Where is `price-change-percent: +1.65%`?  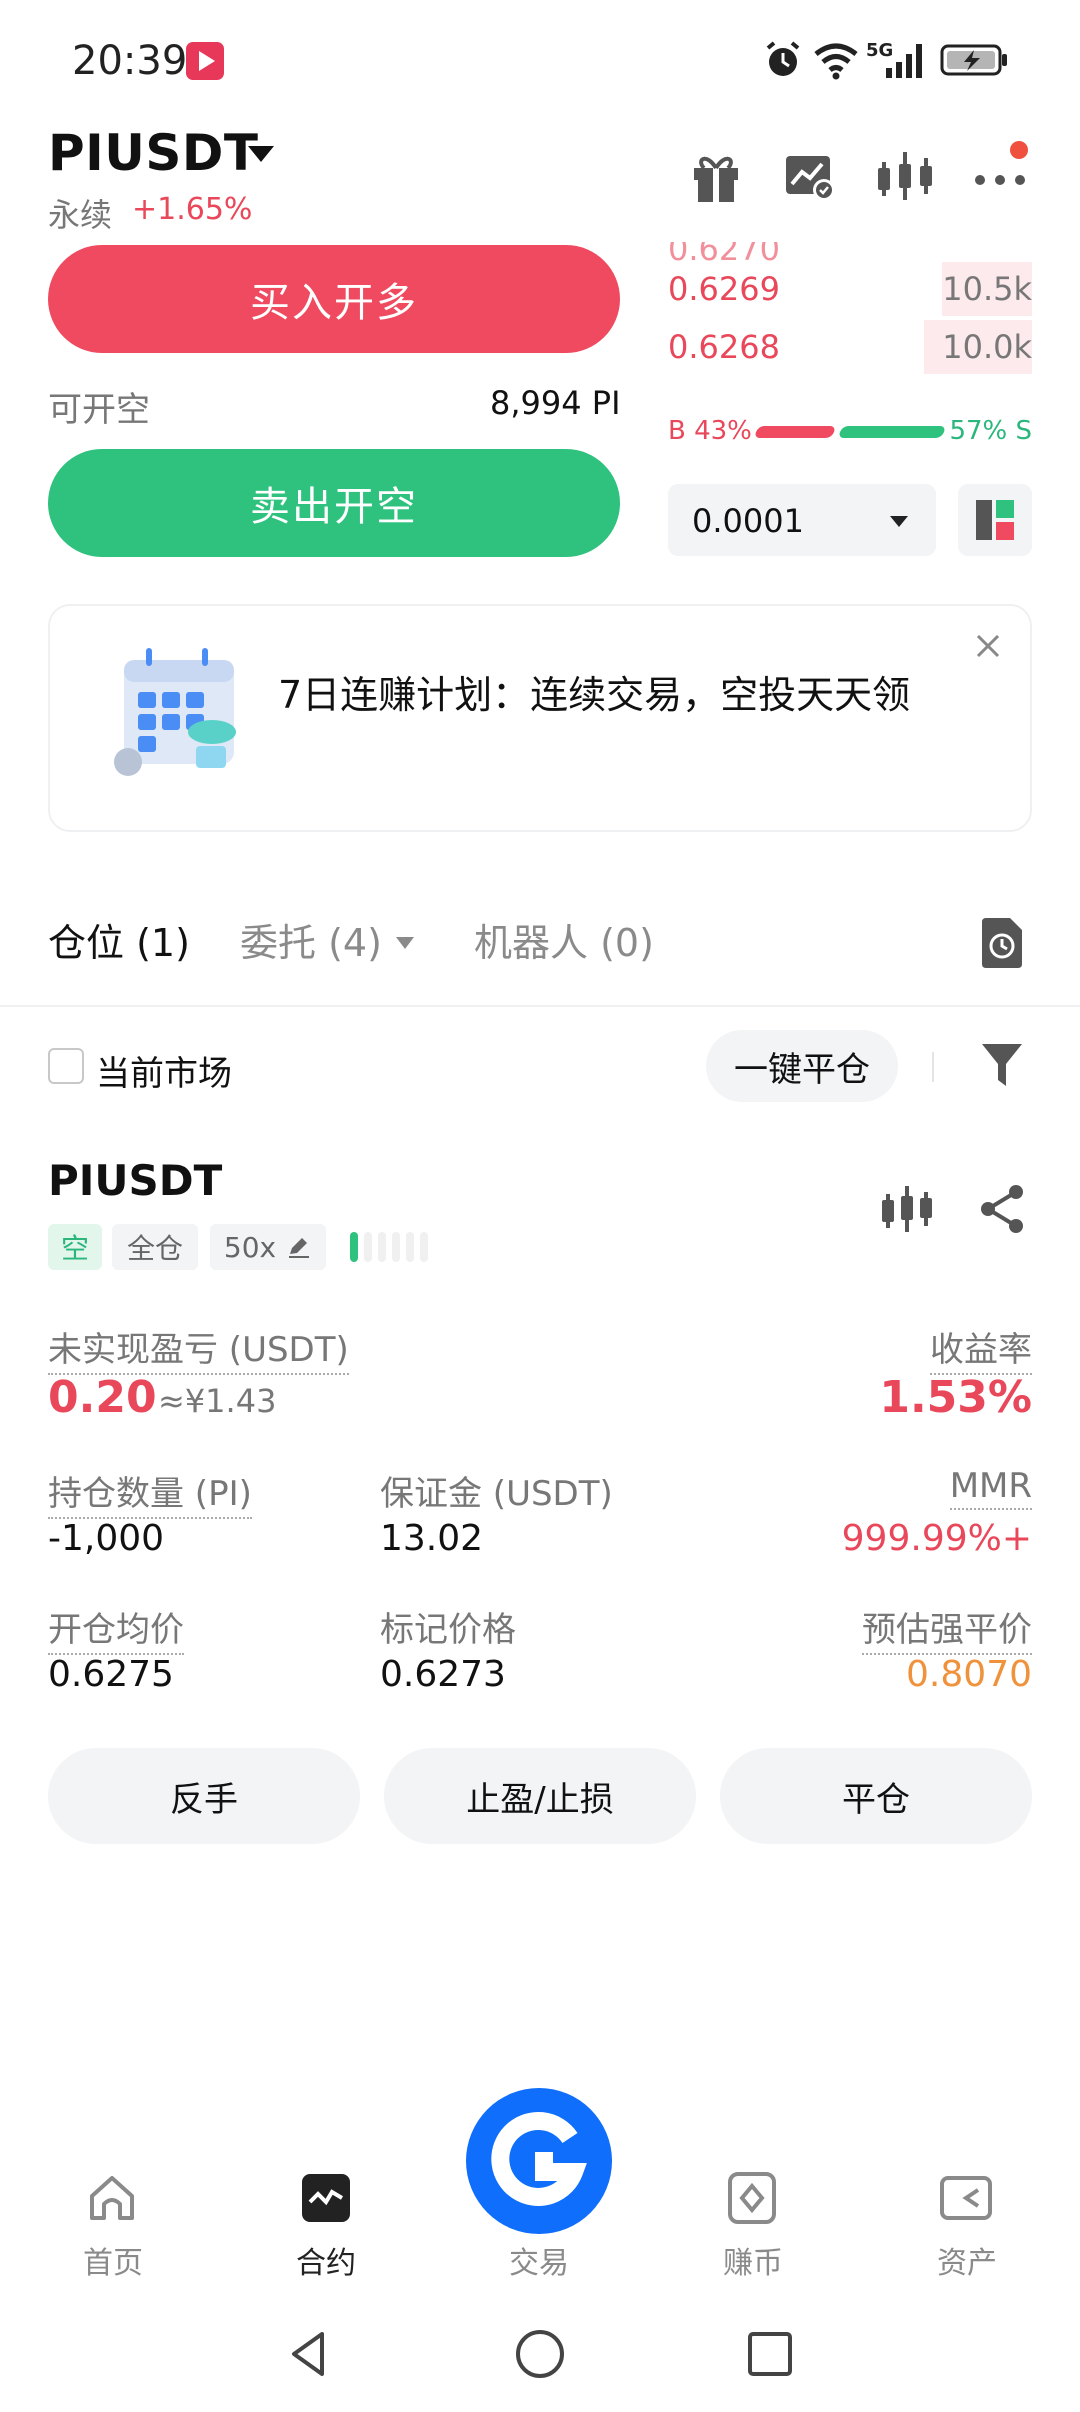 price-change-percent: +1.65% is located at coordinates (192, 209).